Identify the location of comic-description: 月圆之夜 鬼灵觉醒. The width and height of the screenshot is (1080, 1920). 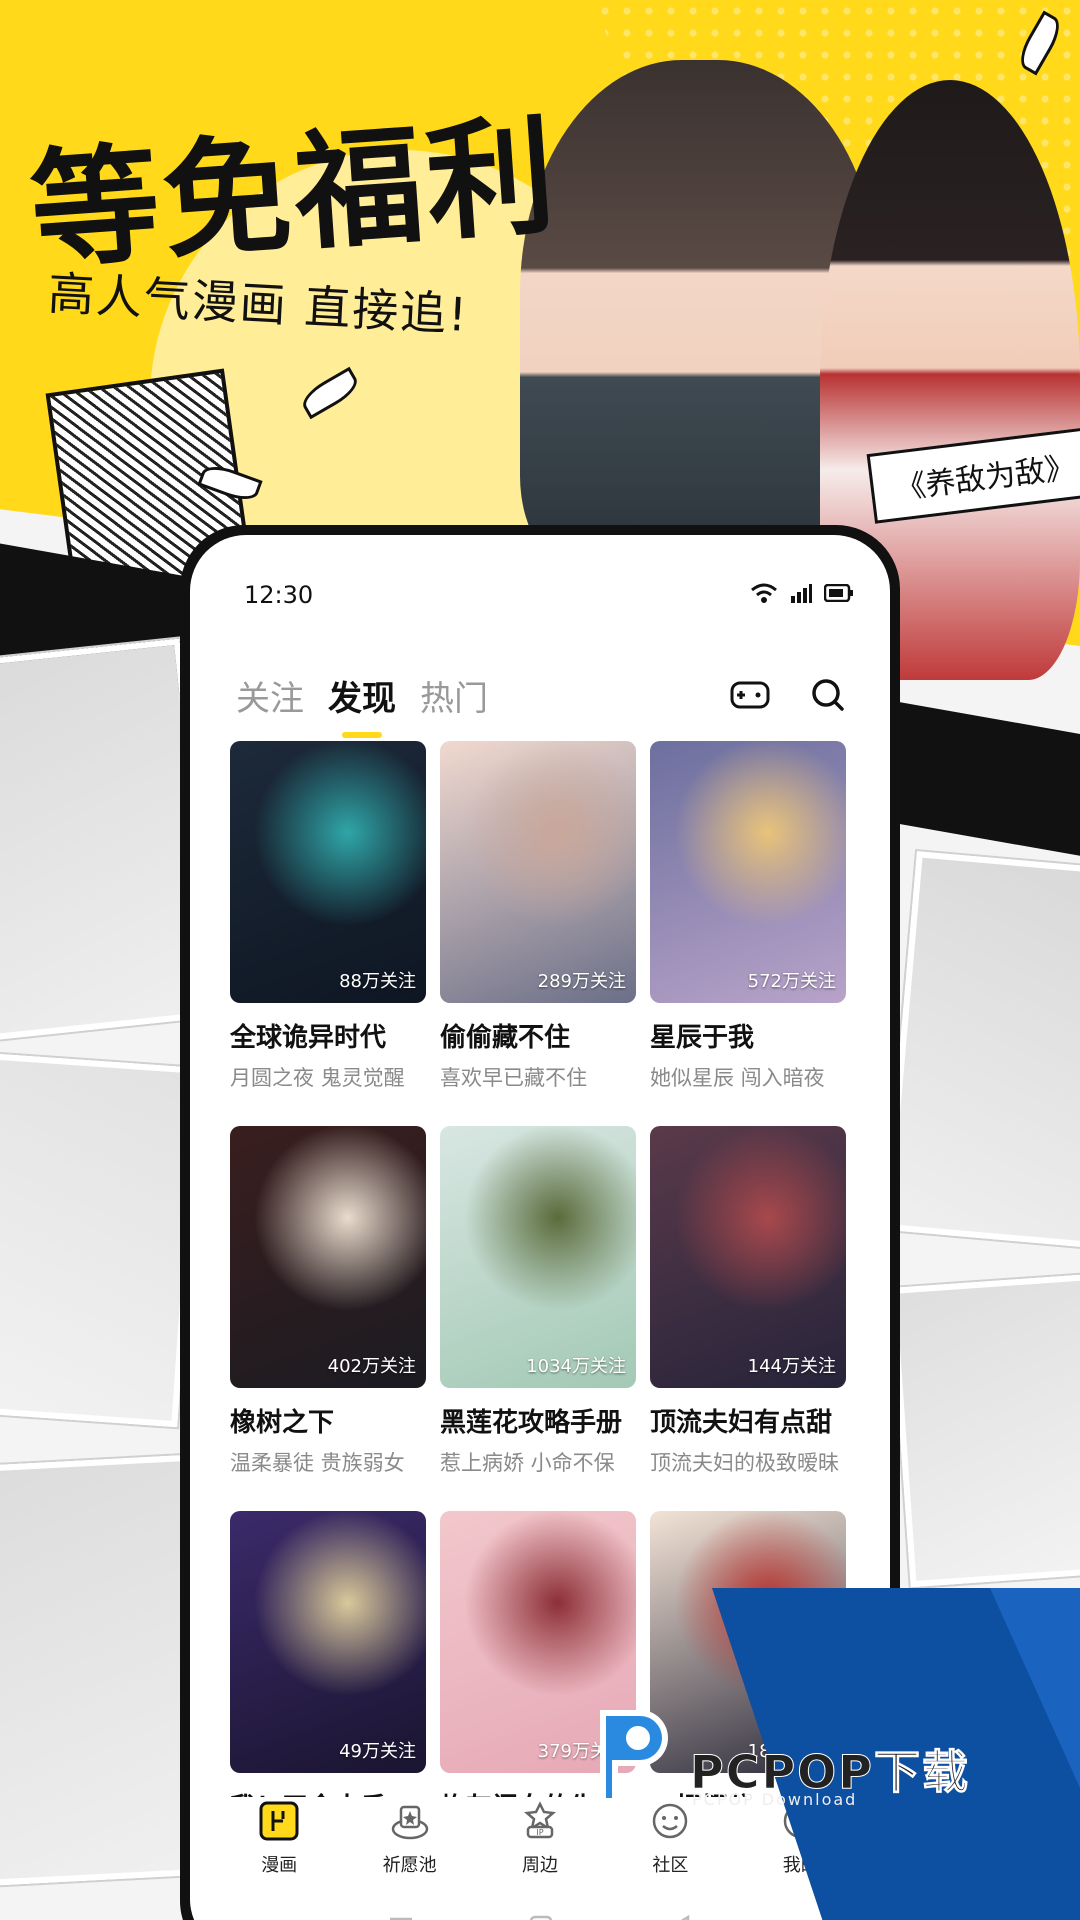
(317, 1078).